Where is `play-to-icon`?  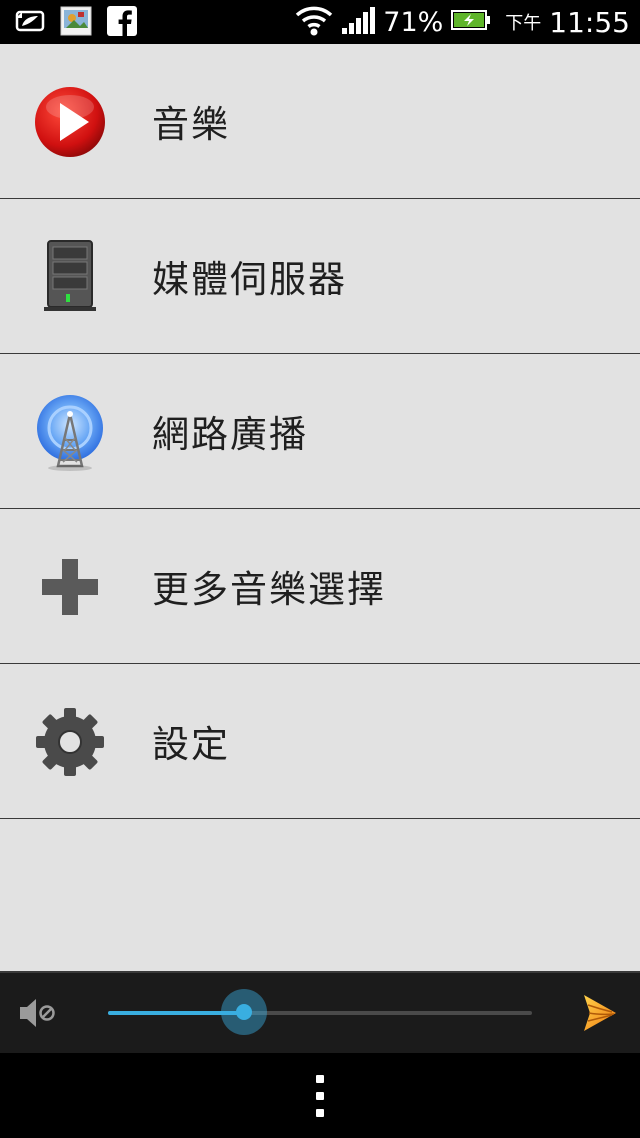
play-to-icon is located at coordinates (600, 1013).